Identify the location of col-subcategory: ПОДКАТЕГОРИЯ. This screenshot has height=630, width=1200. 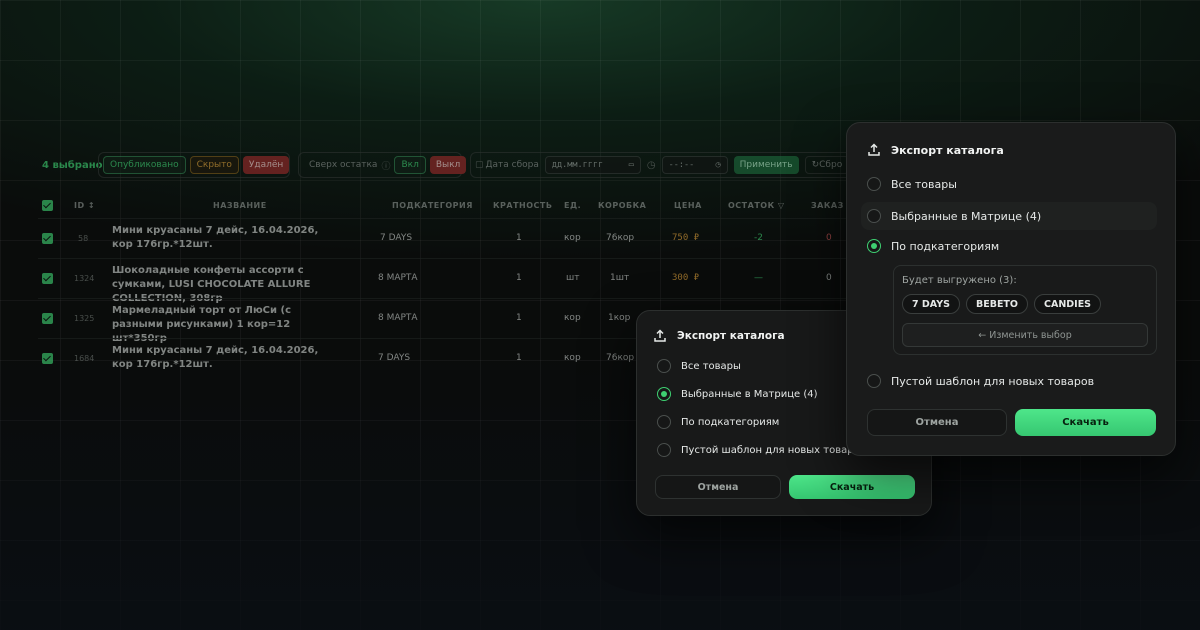
(432, 205).